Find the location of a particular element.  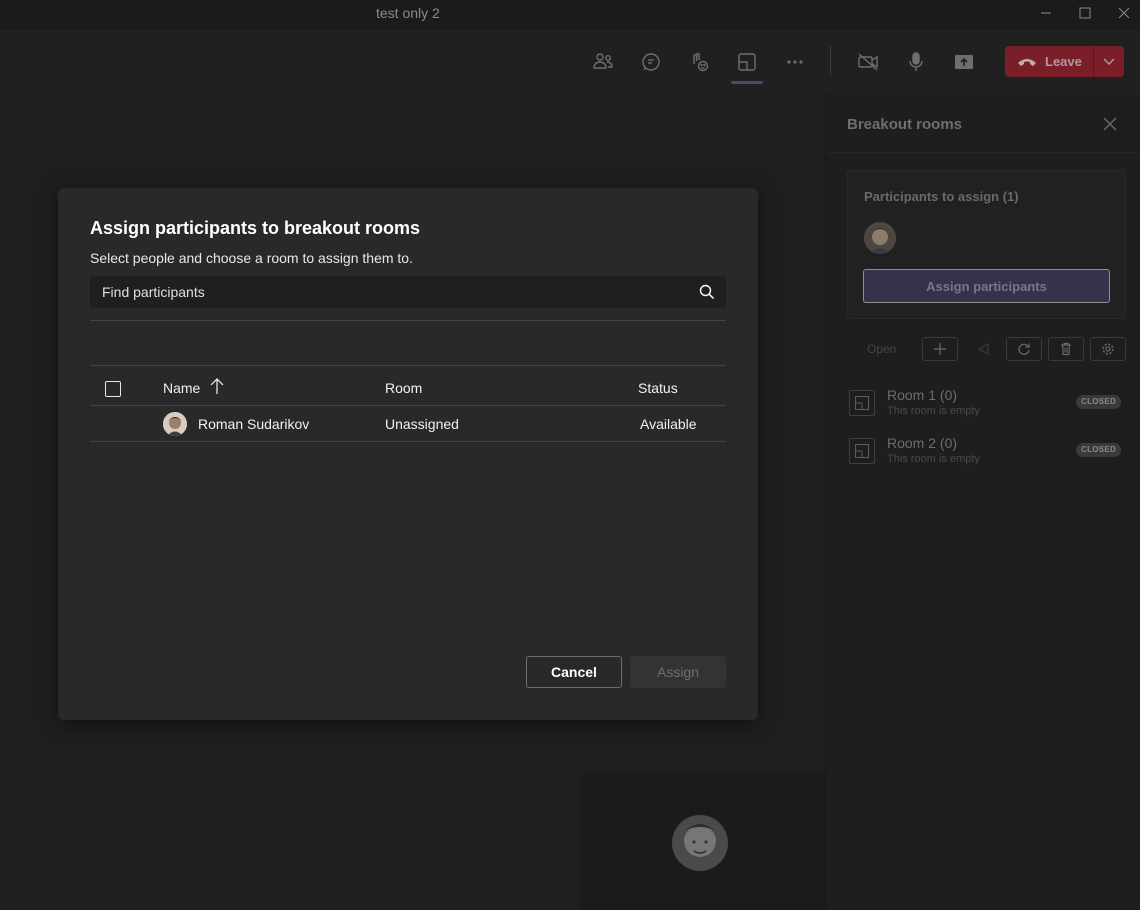

table-row: Roman Sudarikov Unassigned Available is located at coordinates (408, 424).